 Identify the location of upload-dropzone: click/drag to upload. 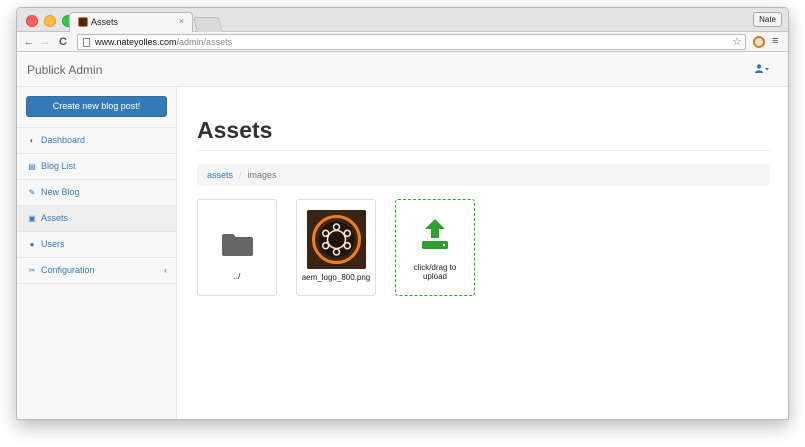
(435, 247).